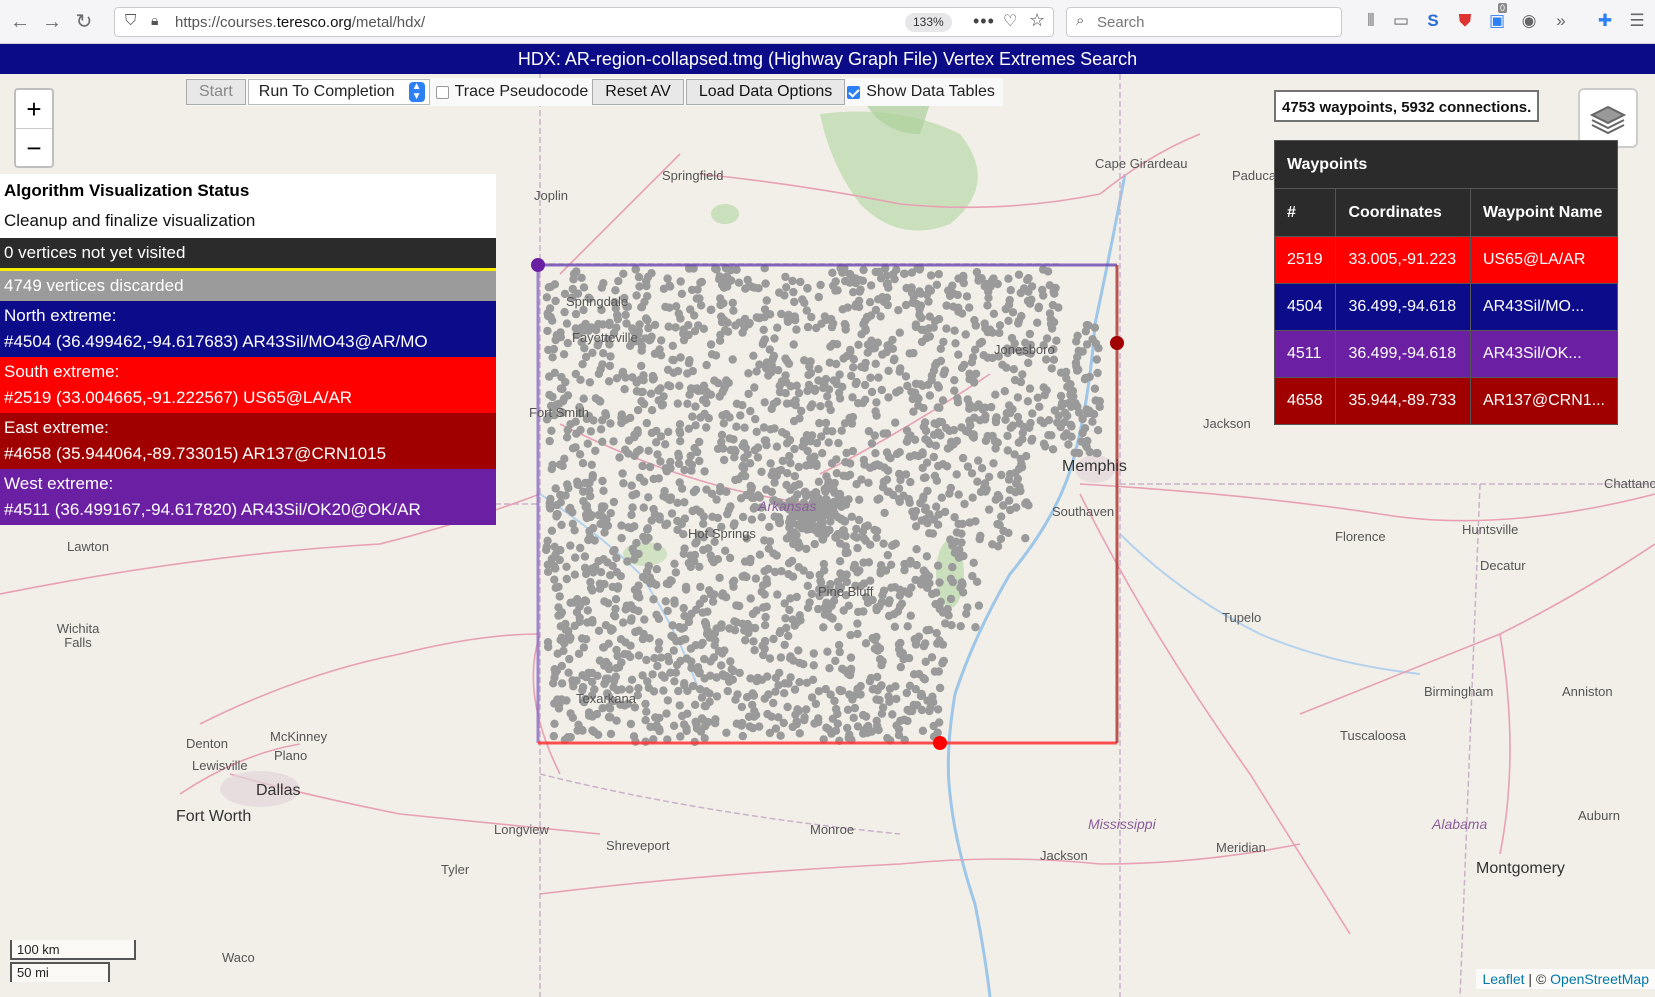 This screenshot has width=1655, height=997. Describe the element at coordinates (34, 109) in the screenshot. I see `zoom-in-button: +` at that location.